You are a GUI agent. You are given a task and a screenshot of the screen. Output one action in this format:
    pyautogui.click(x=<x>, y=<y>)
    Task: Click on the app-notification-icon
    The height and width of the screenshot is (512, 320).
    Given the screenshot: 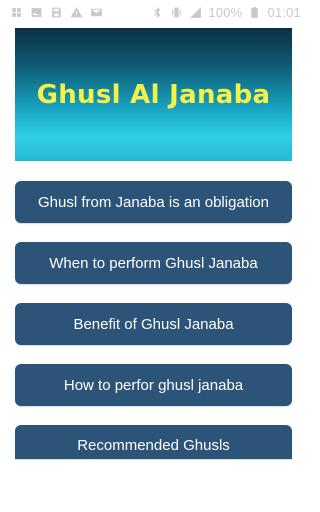 What is the action you would take?
    pyautogui.click(x=16, y=12)
    